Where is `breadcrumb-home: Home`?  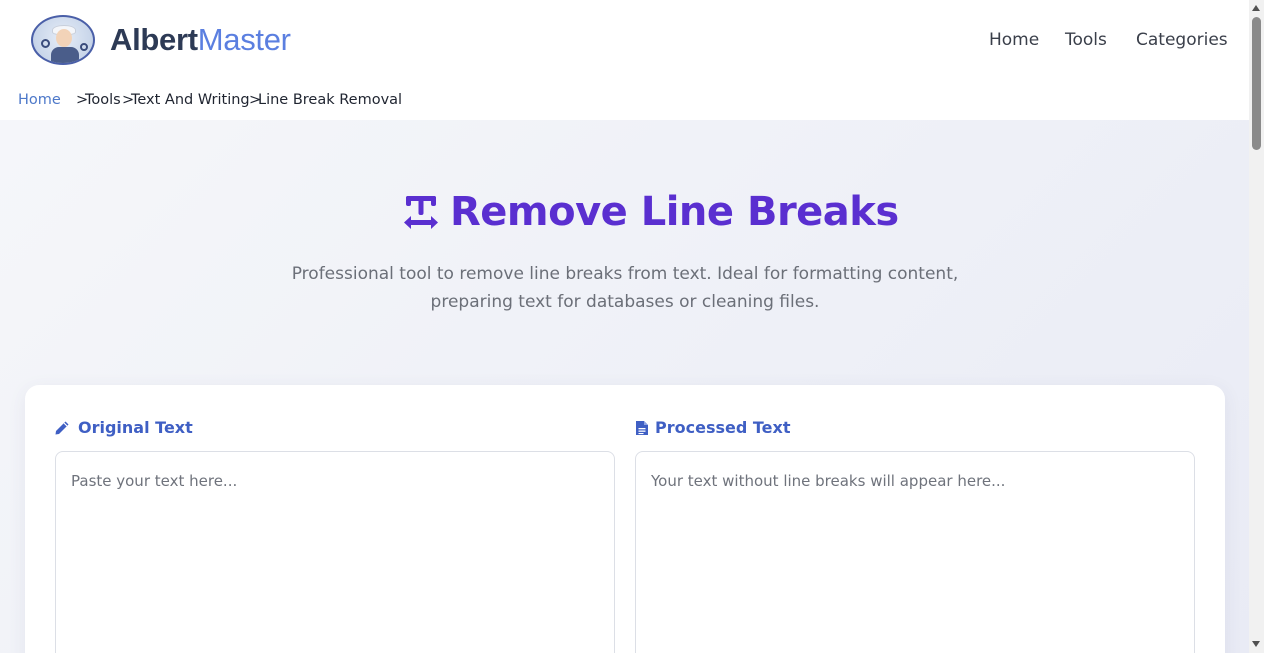
breadcrumb-home: Home is located at coordinates (39, 100).